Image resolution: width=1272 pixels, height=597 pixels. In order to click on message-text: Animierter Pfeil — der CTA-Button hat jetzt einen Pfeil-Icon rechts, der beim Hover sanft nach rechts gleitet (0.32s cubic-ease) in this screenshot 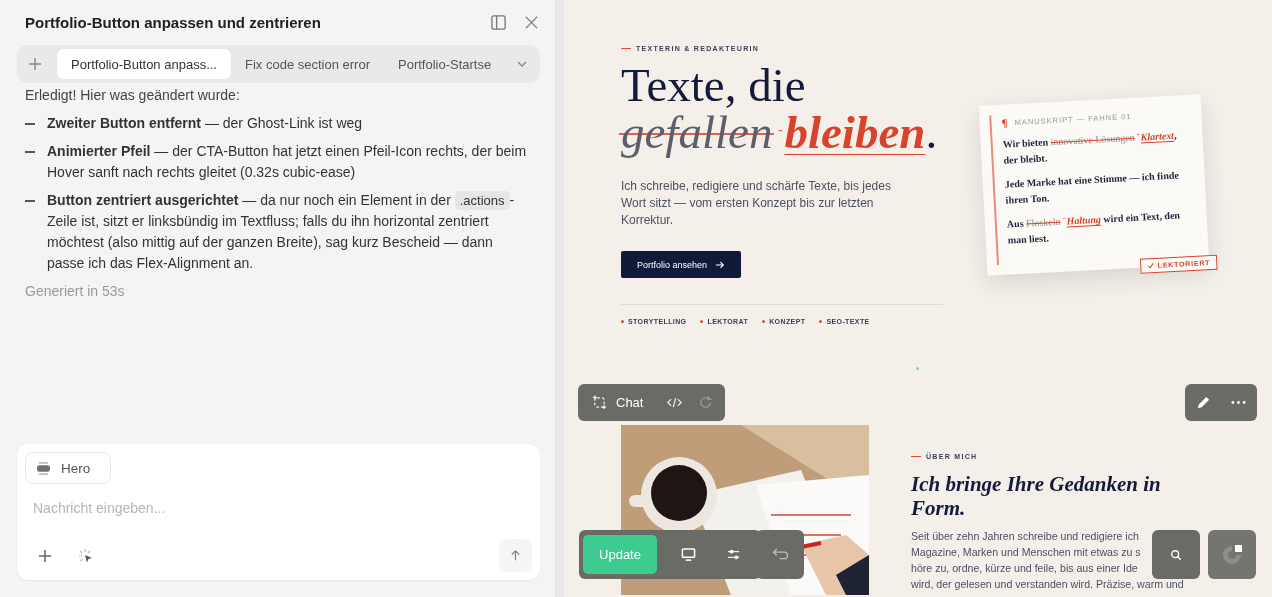, I will do `click(287, 162)`.